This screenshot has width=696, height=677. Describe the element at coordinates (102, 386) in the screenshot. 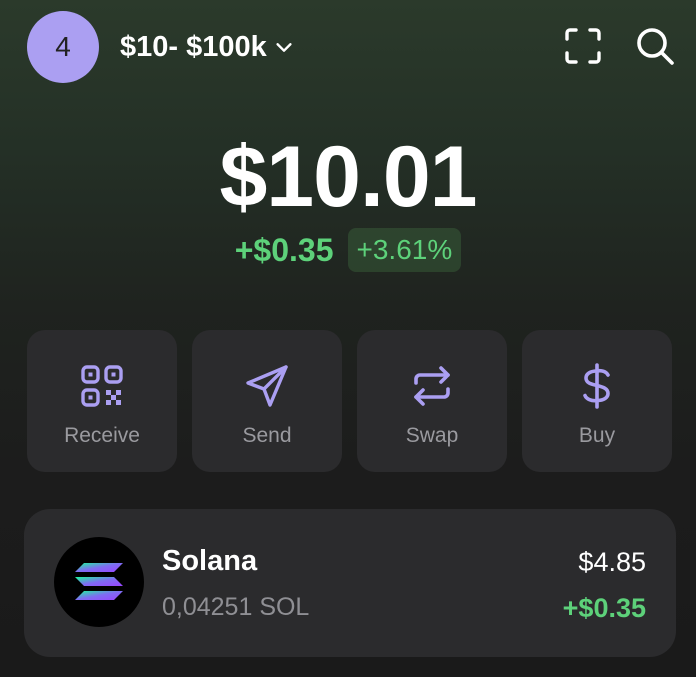

I see `qr-code-icon` at that location.